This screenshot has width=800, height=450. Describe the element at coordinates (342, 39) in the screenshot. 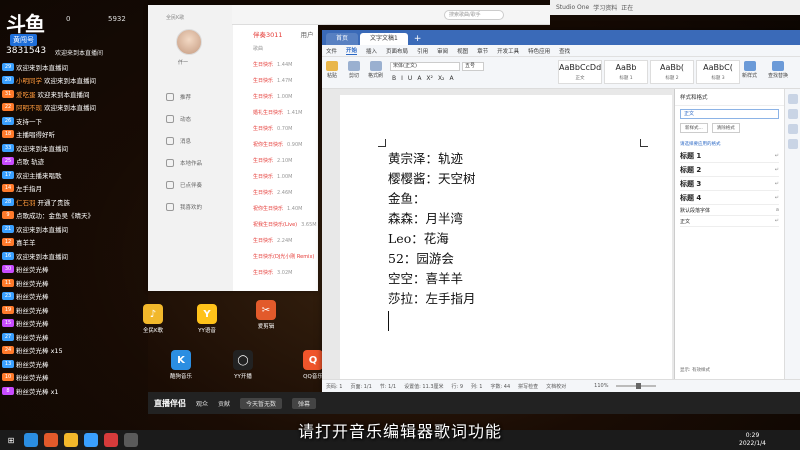

I see `tab-home: 首页` at that location.